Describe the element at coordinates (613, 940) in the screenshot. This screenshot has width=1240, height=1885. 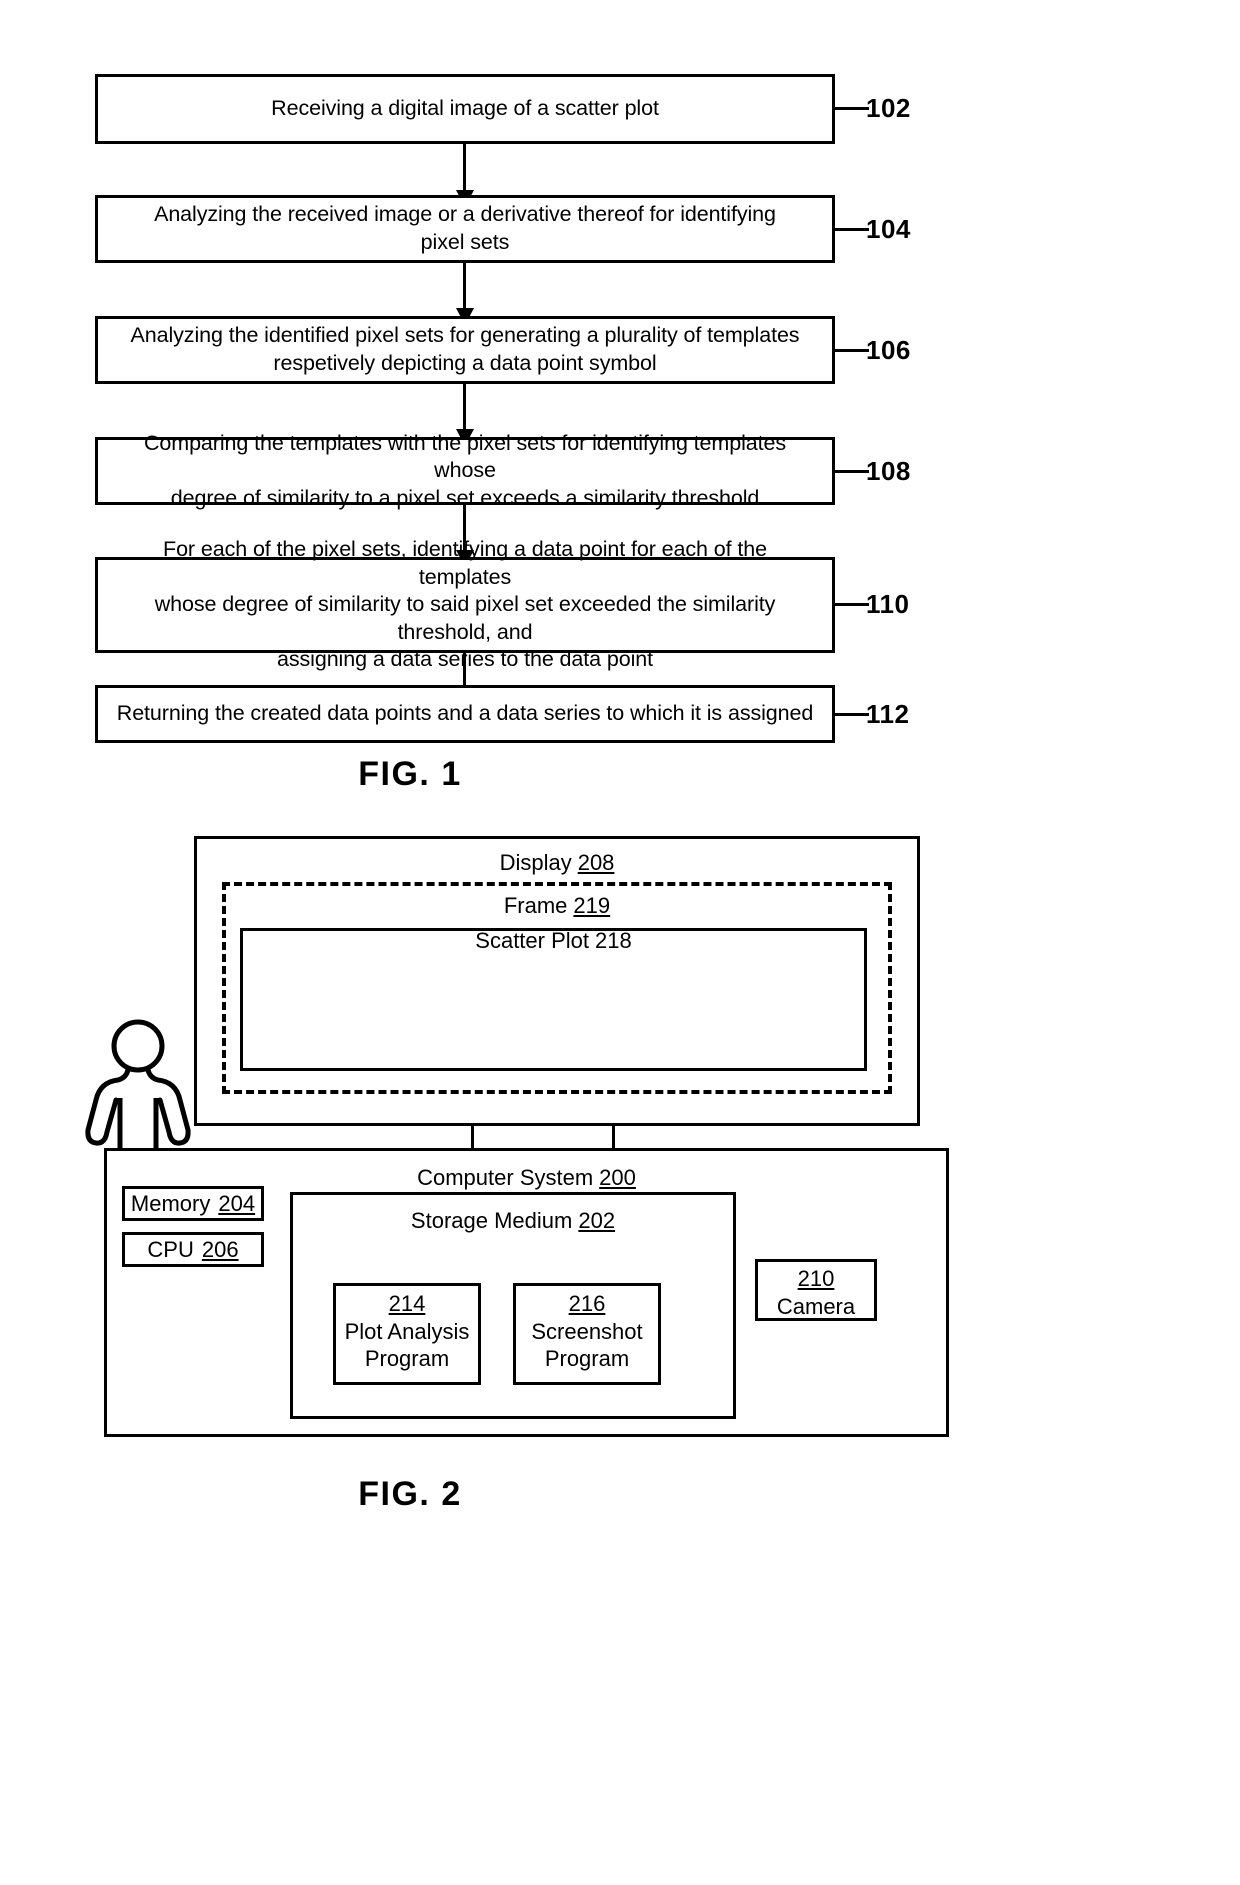
I see `scatter-plot-ref-number: 218` at that location.